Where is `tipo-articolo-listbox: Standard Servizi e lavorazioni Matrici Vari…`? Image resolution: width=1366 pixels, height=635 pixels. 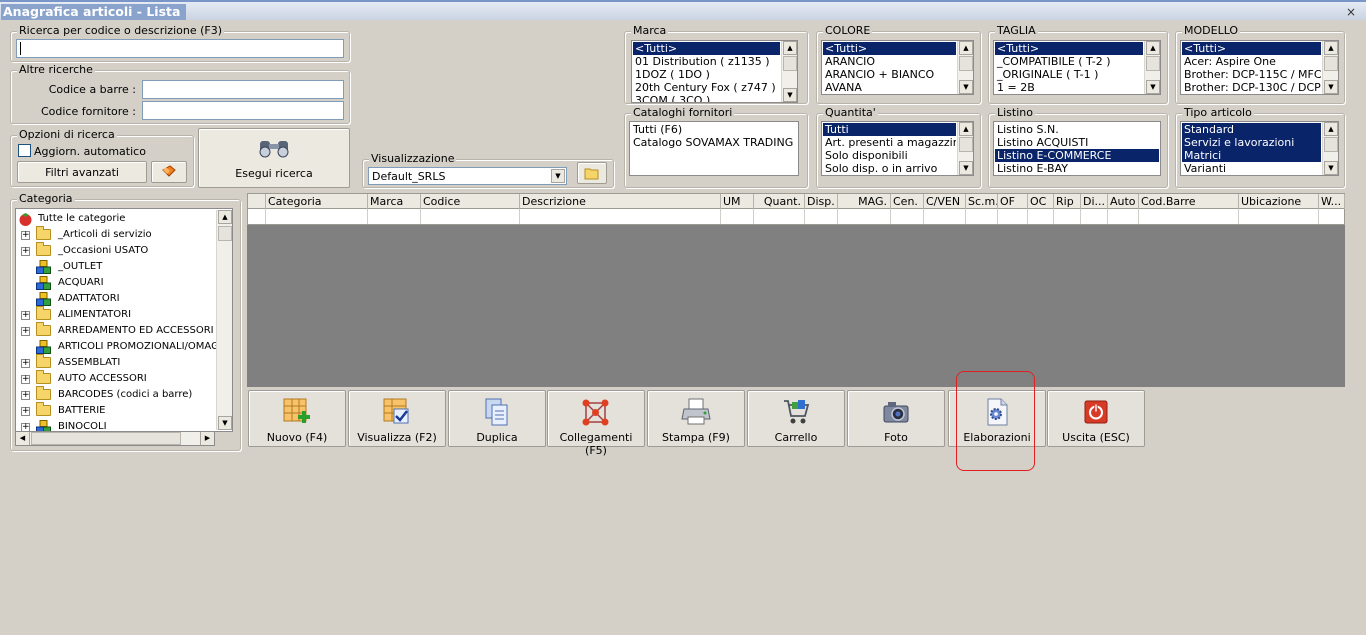 tipo-articolo-listbox: Standard Servizi e lavorazioni Matrici Vari… is located at coordinates (1259, 148).